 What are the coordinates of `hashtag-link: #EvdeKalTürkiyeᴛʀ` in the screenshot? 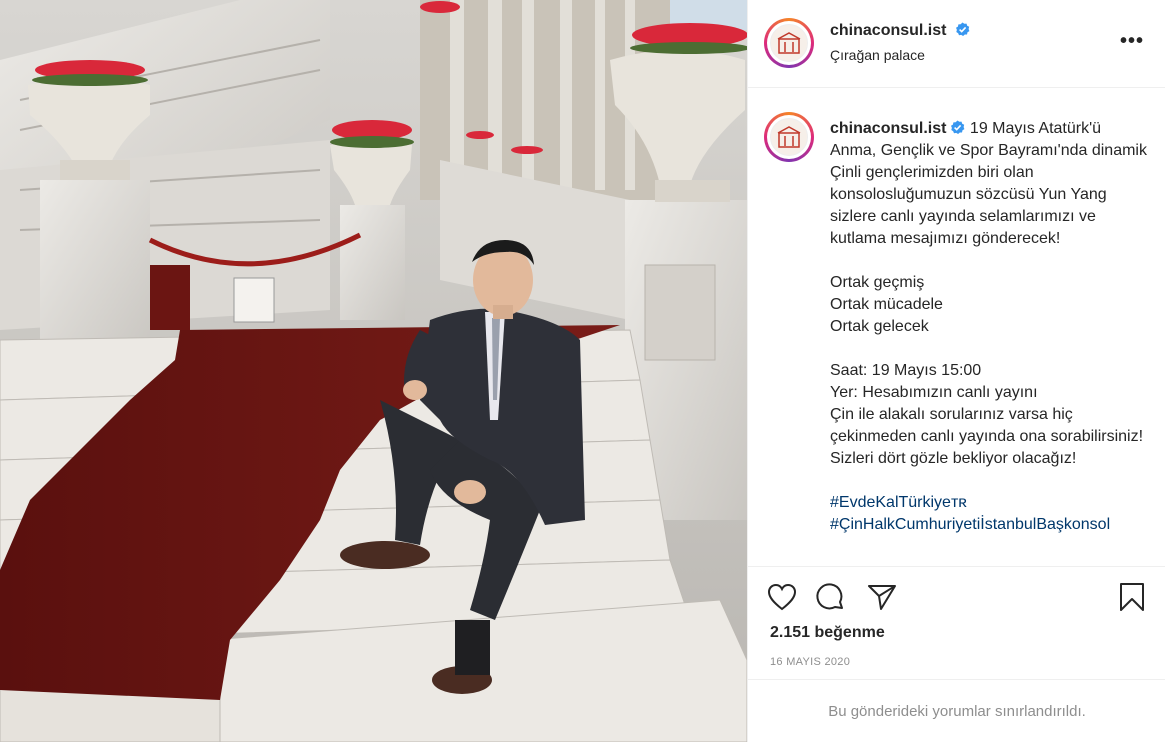 It's located at (898, 502).